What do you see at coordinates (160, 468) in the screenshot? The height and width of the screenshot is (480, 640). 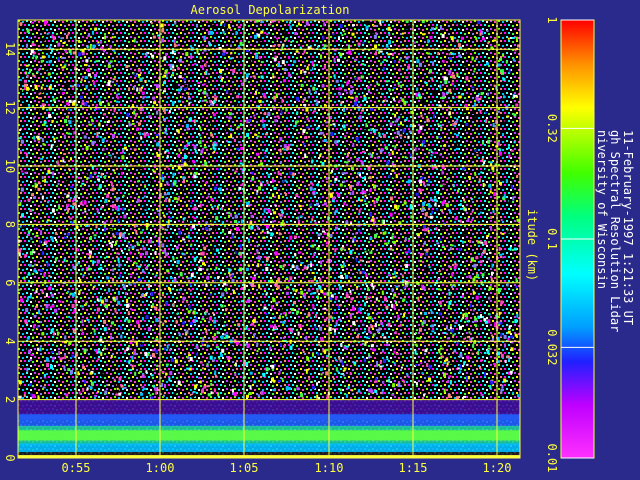 I see `x-tick-label: 1:00` at bounding box center [160, 468].